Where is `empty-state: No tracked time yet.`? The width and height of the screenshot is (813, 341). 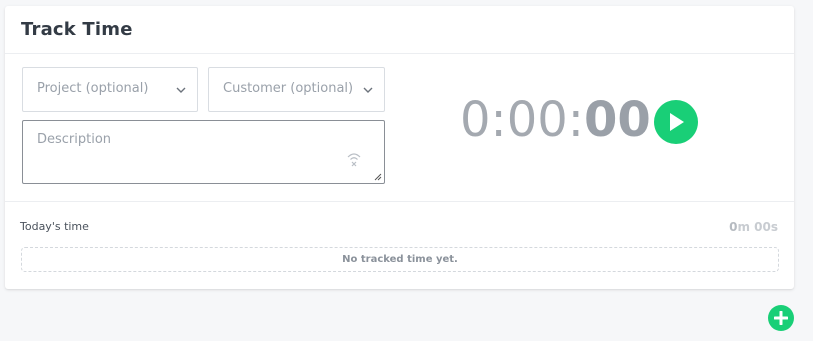
empty-state: No tracked time yet. is located at coordinates (400, 259).